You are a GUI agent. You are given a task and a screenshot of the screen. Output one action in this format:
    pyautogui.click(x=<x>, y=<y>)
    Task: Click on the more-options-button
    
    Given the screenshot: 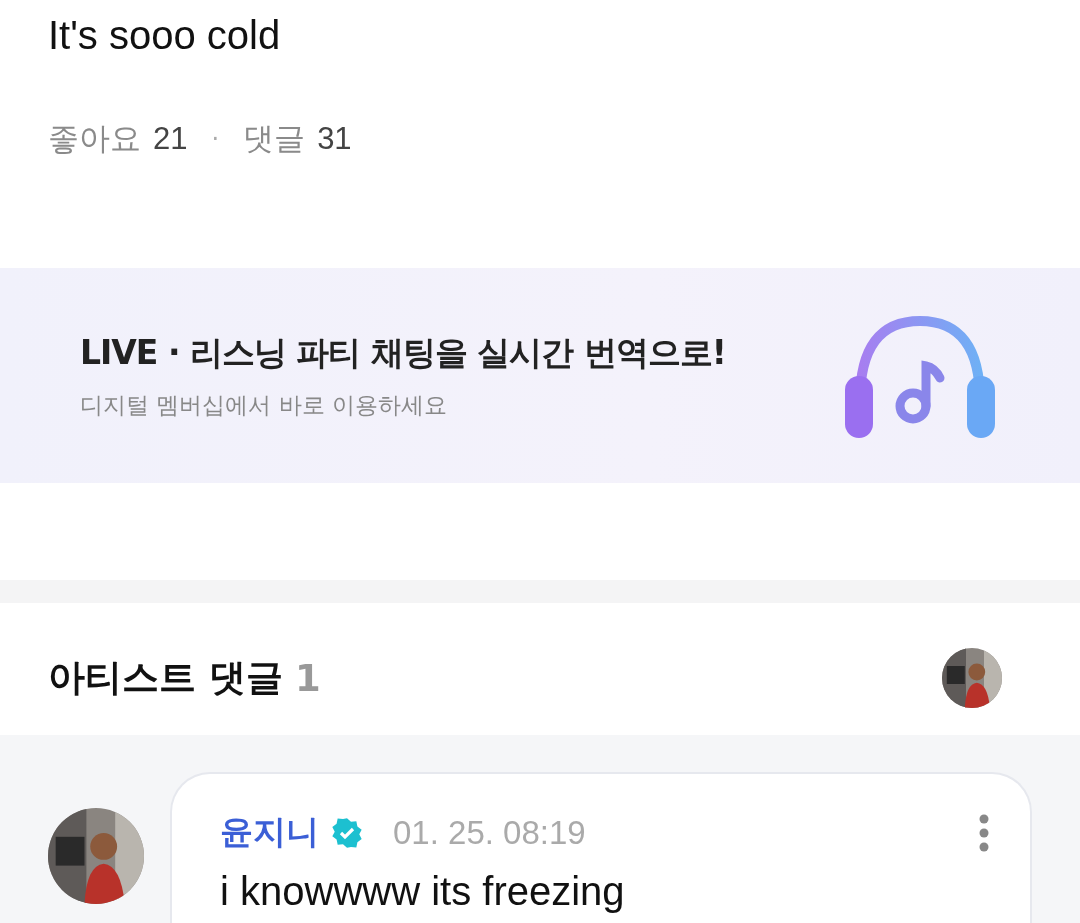 What is the action you would take?
    pyautogui.click(x=984, y=832)
    